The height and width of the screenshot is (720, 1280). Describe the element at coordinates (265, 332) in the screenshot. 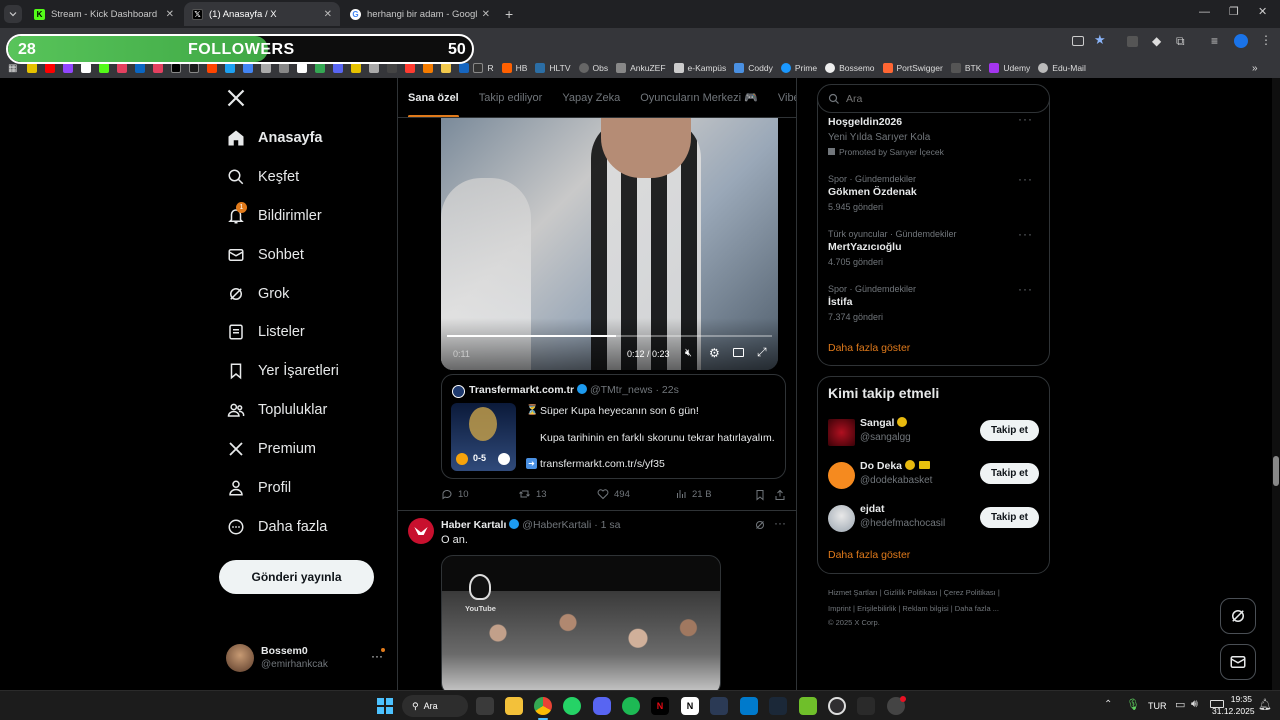

I see `nav-lists: Listeler` at that location.